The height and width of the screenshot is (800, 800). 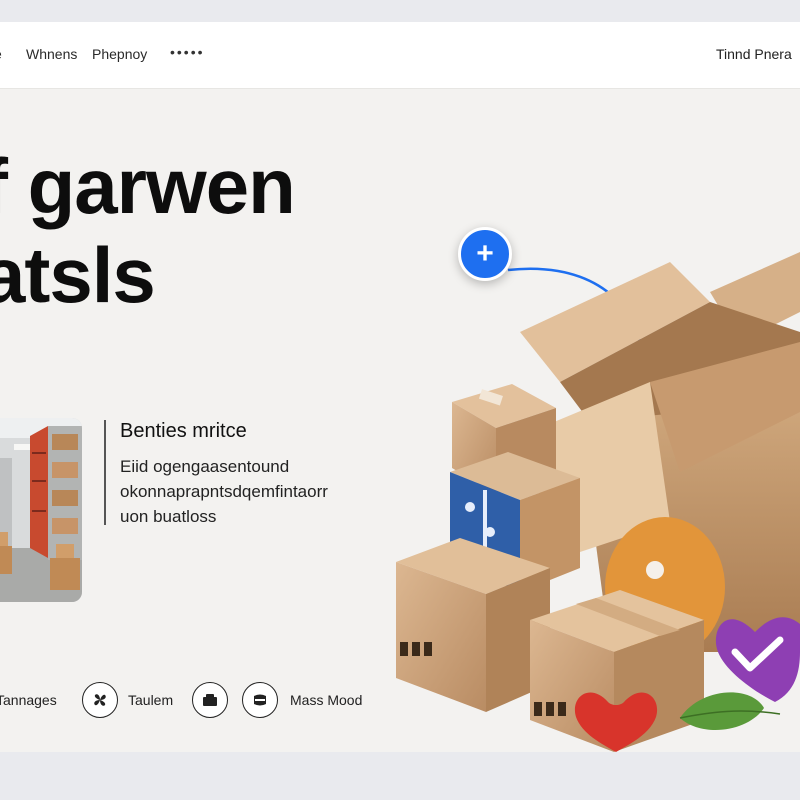 I want to click on hero-title-line-1: f garwen, so click(x=148, y=186).